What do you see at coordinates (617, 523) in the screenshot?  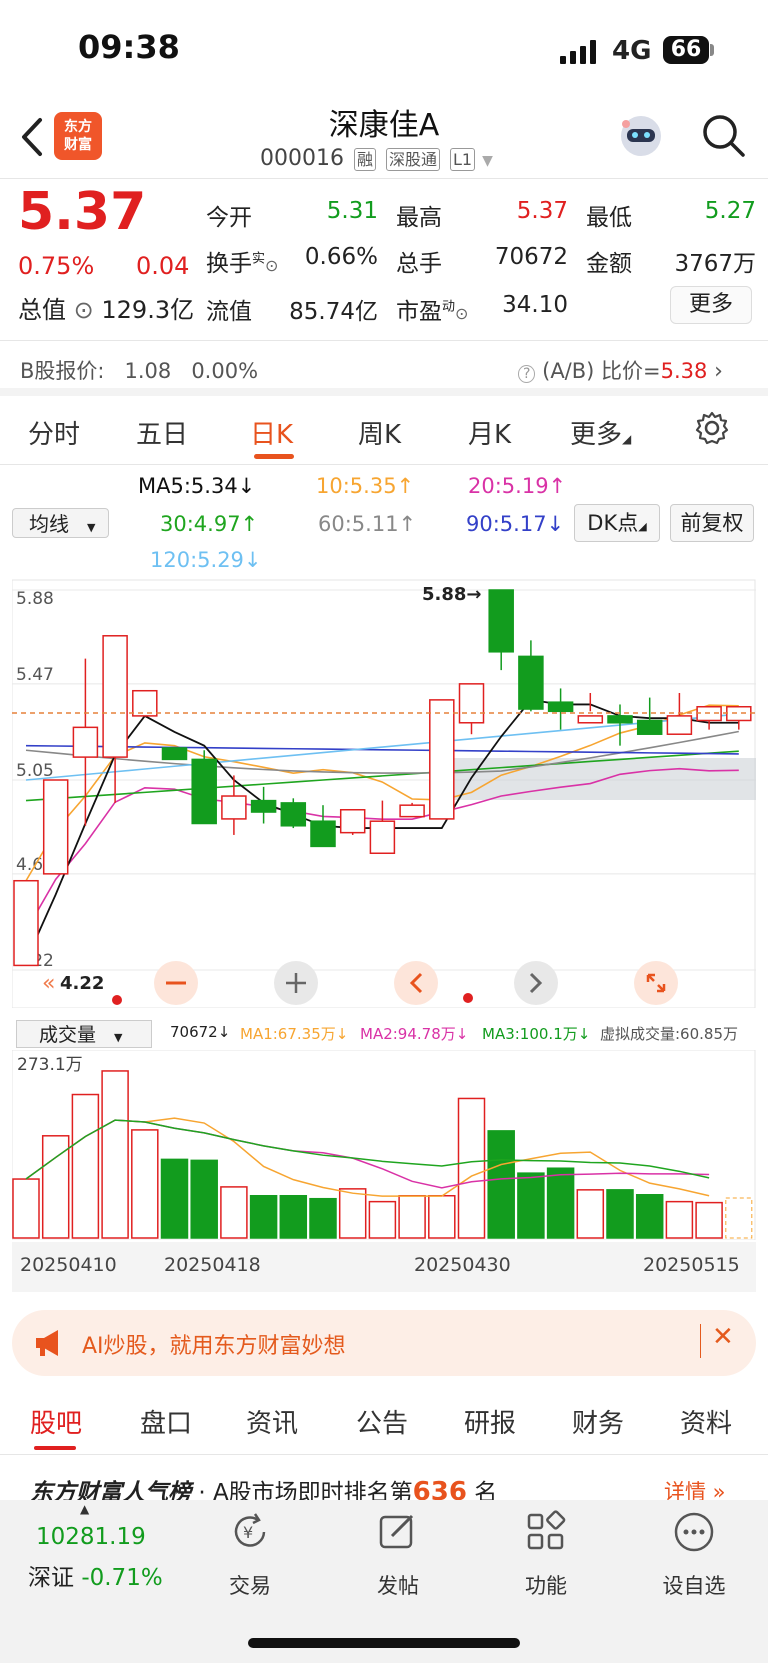 I see `dk-point-button: DK点◢` at bounding box center [617, 523].